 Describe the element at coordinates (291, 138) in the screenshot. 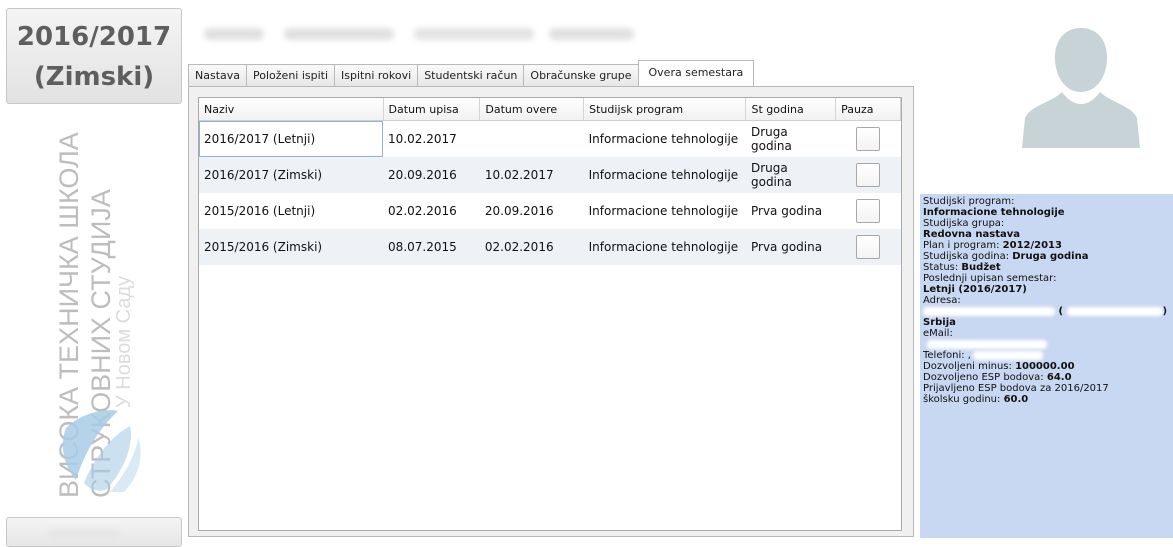

I see `cell-naziv: 2016/2017 (Letnji)` at that location.